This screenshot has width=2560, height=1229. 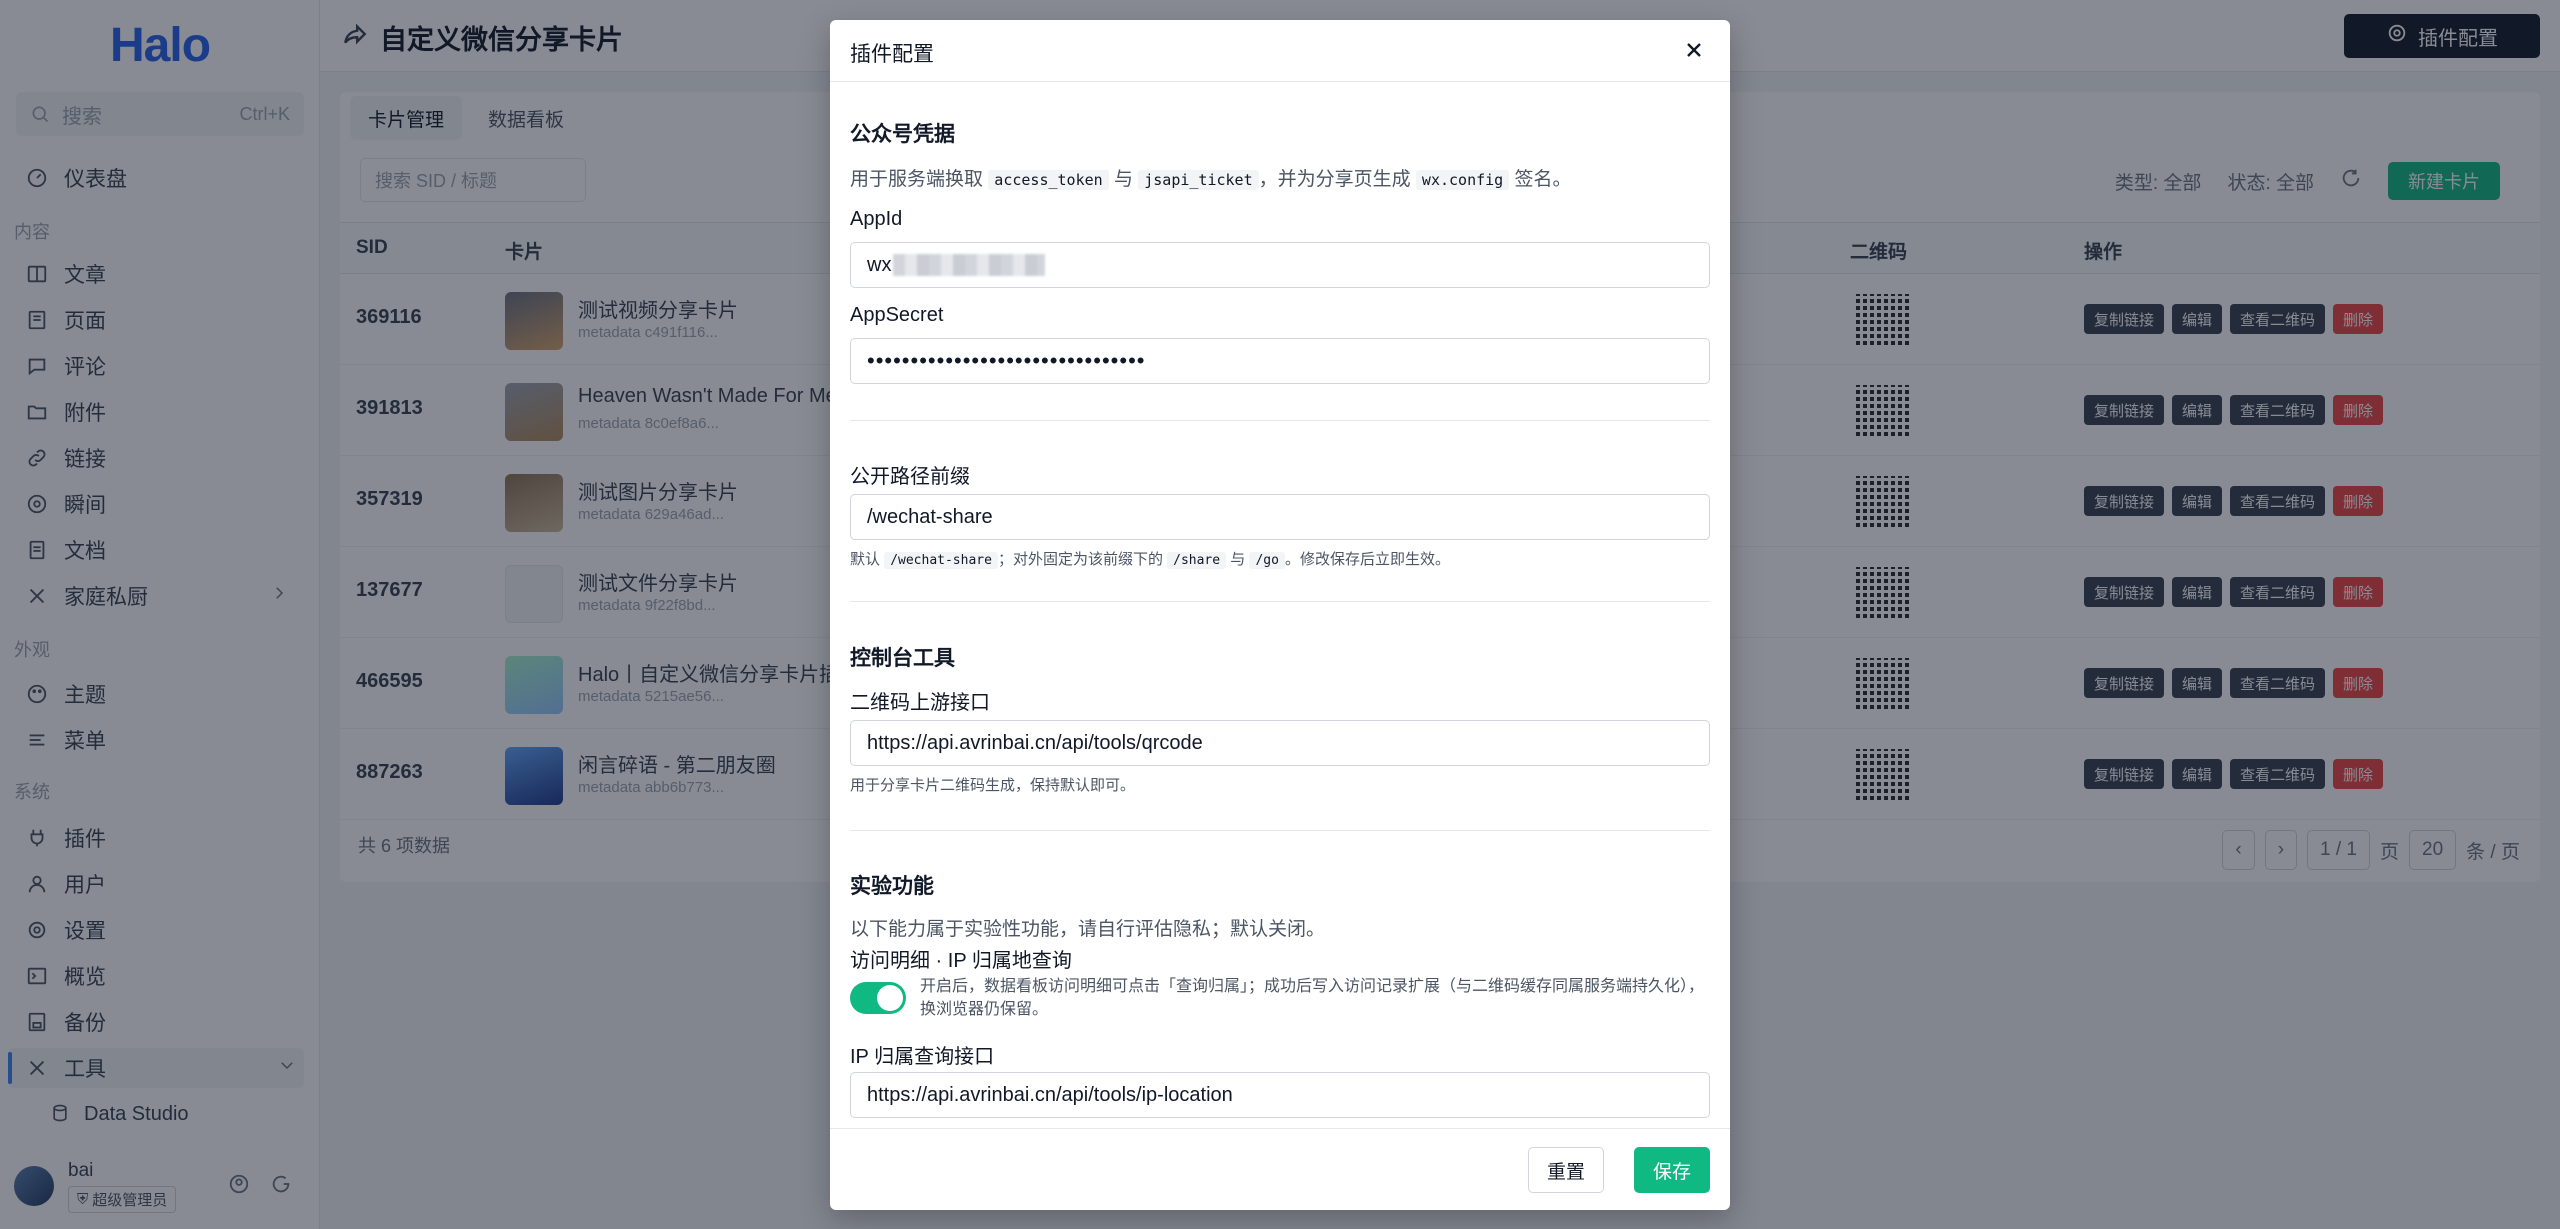 What do you see at coordinates (902, 134) in the screenshot?
I see `section-credentials-title: 公众号凭据` at bounding box center [902, 134].